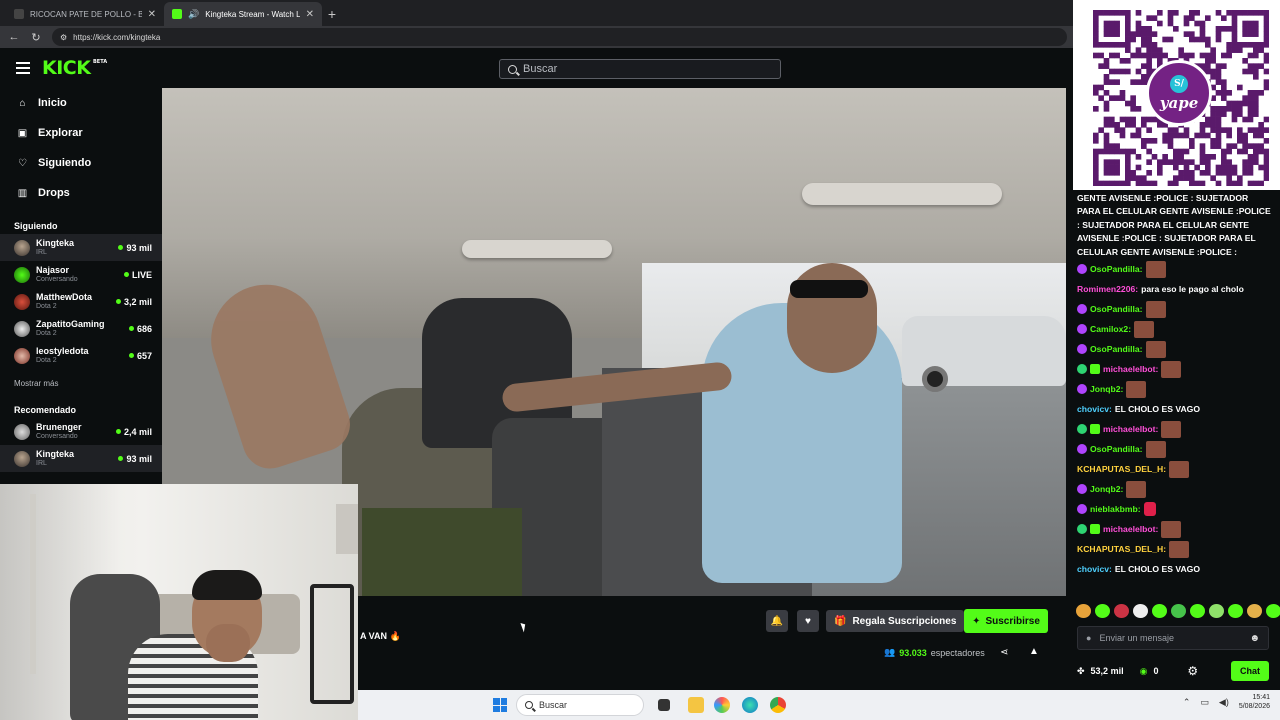 Image resolution: width=1280 pixels, height=720 pixels. What do you see at coordinates (243, 14) in the screenshot?
I see `browser-tab-kick: 🔊 Kingteka Stream - Watch Live ✕` at bounding box center [243, 14].